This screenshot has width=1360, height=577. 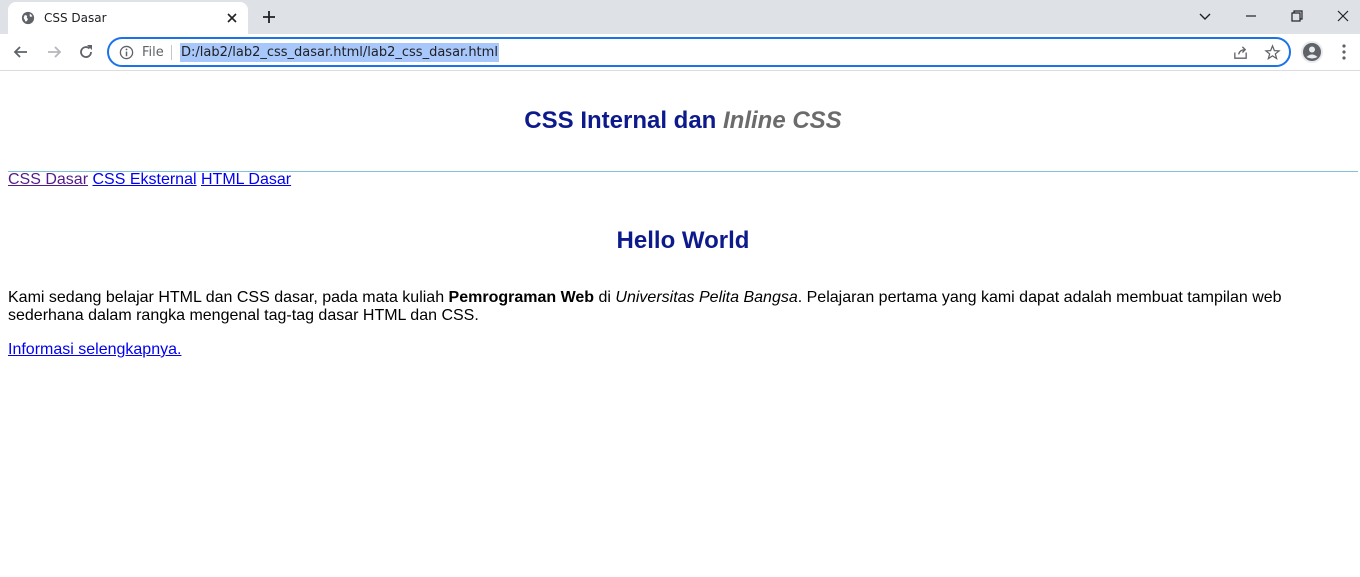 What do you see at coordinates (623, 120) in the screenshot?
I see `page-title-part1: CSS Internal dan` at bounding box center [623, 120].